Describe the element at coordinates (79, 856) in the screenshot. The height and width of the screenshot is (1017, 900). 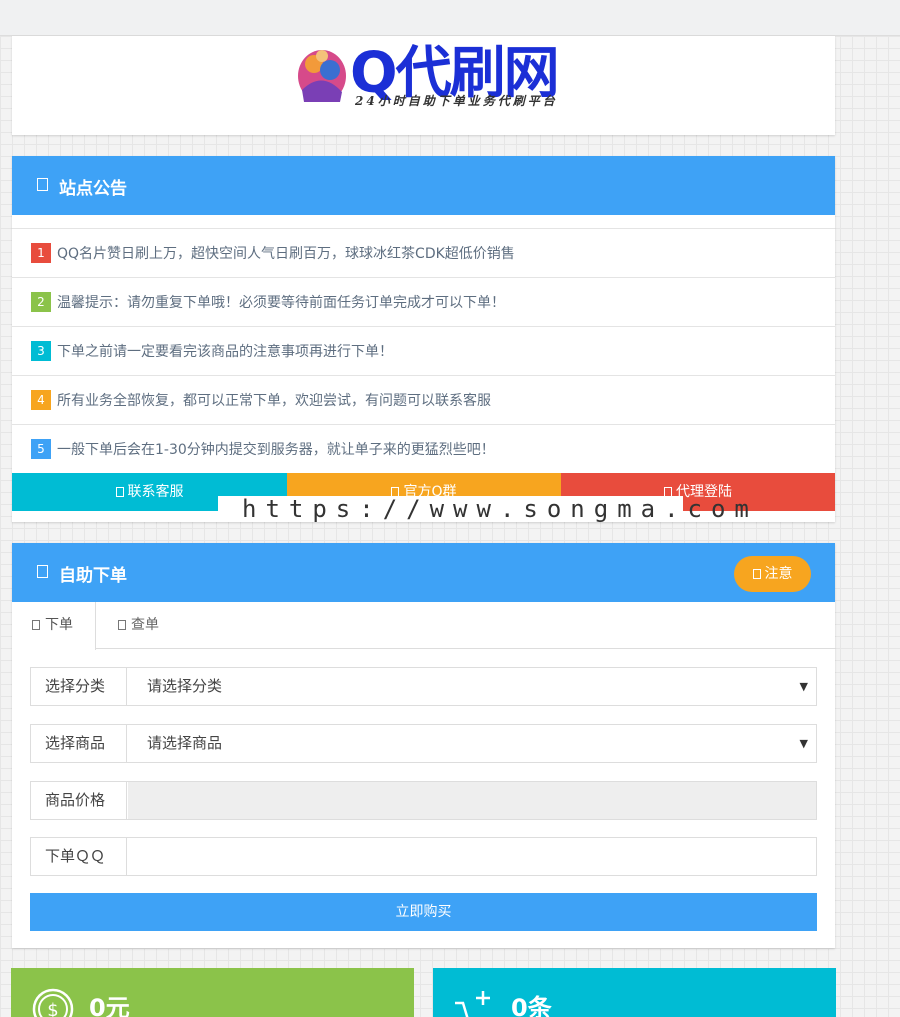
I see `qq-label: 下单ＱＱ` at that location.